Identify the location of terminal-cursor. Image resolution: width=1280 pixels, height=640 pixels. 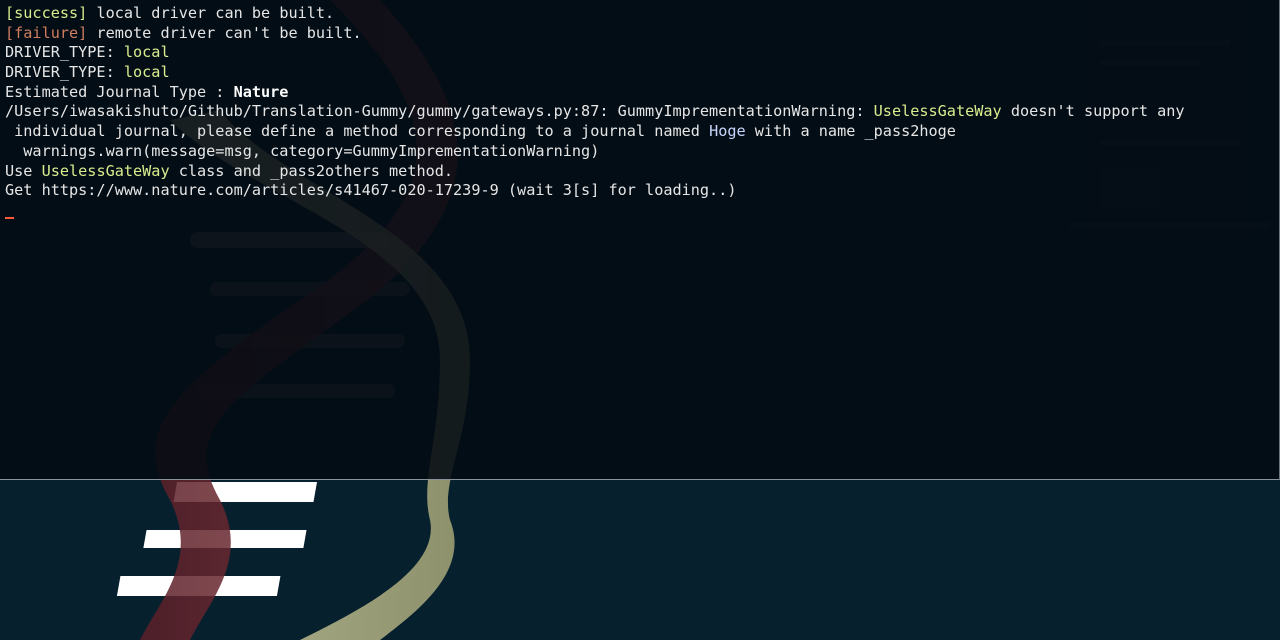
(9, 217).